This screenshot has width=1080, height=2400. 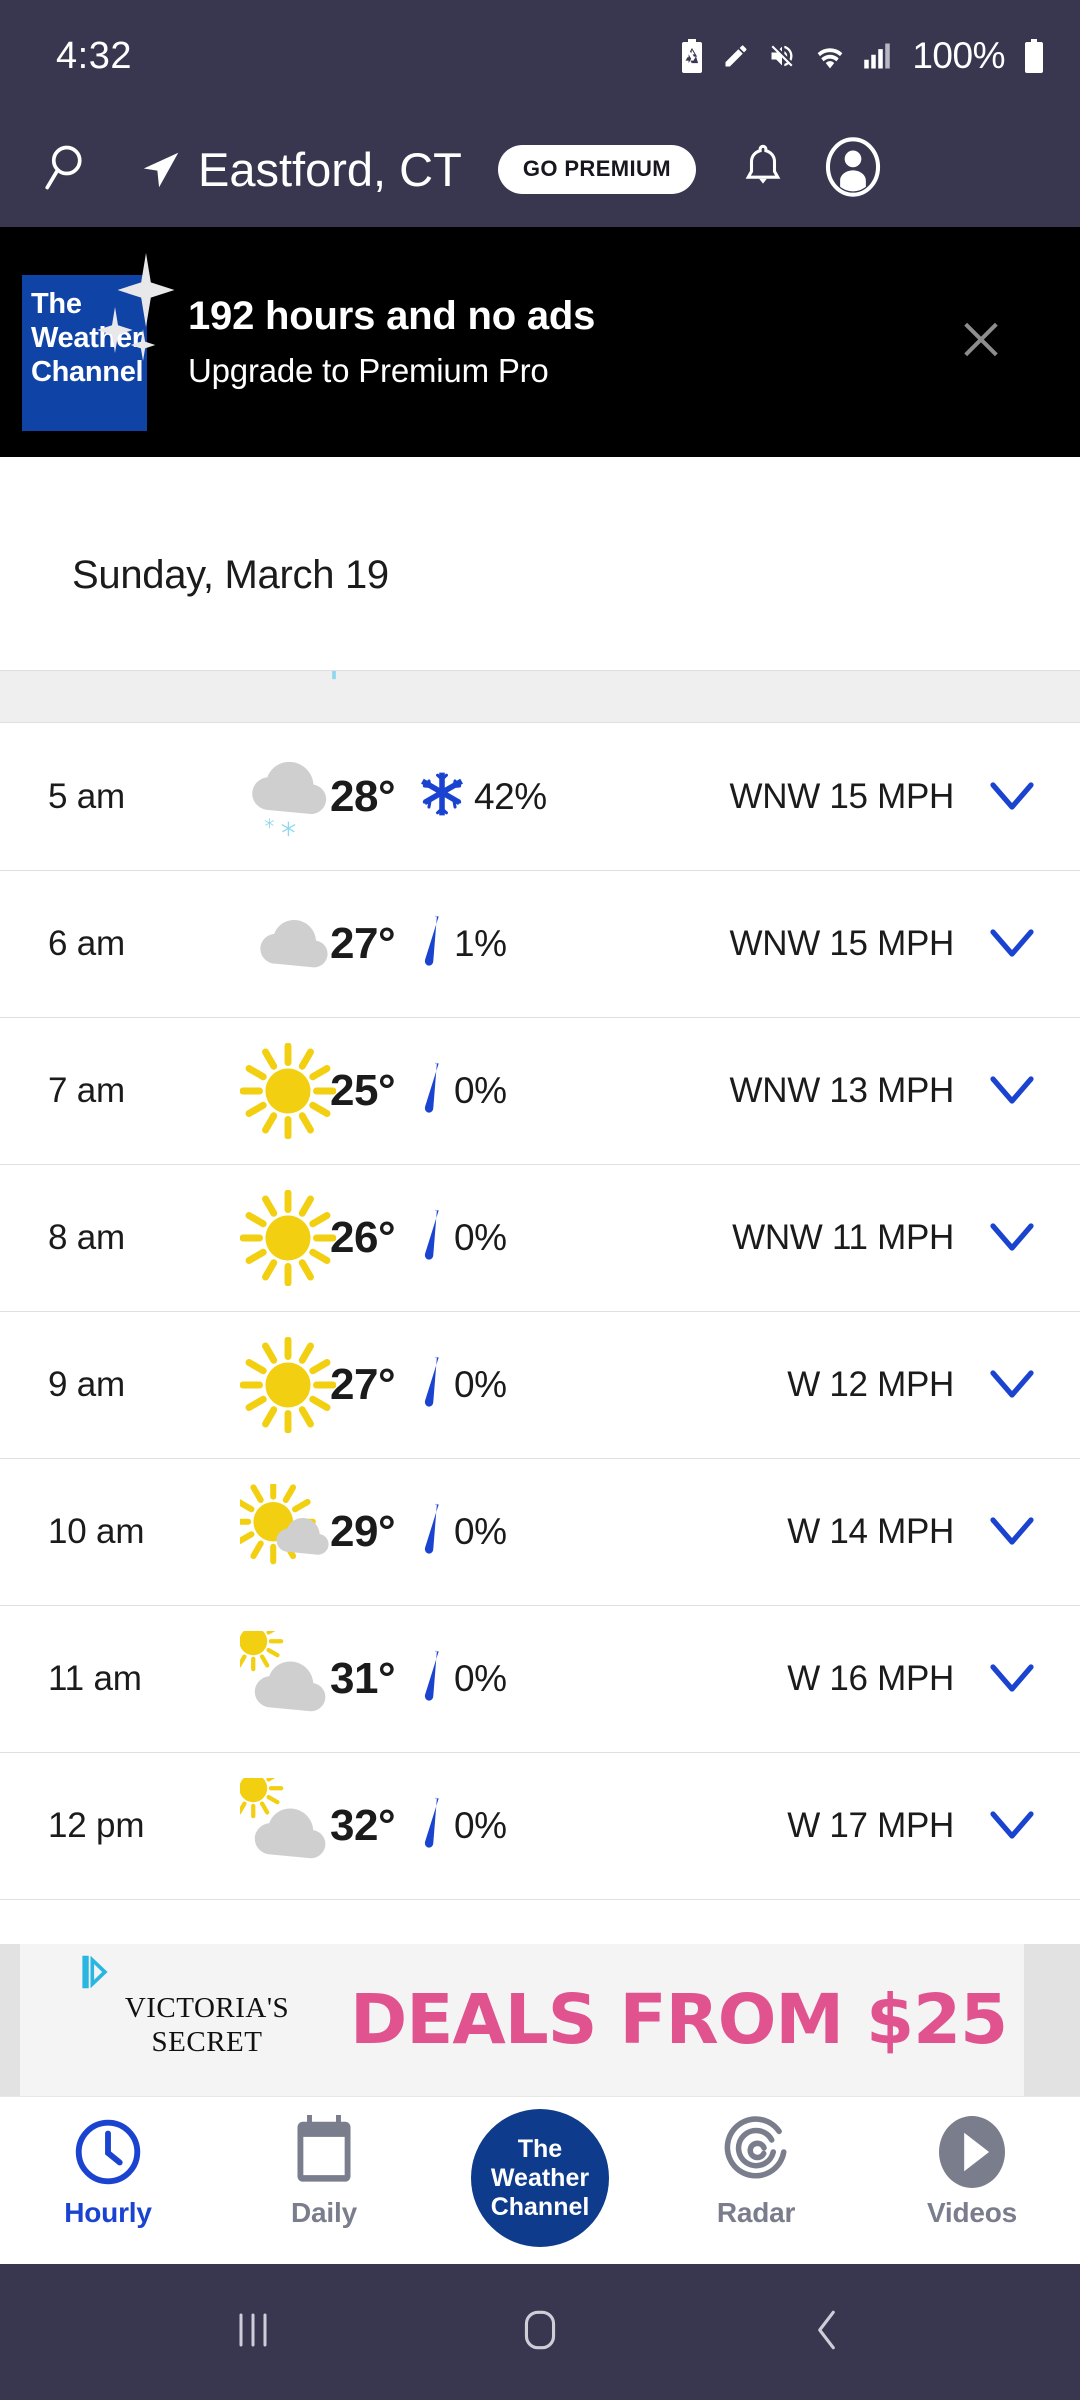 What do you see at coordinates (540, 1679) in the screenshot?
I see `hourly-row: 11 am 31° 0% W 16 MPH` at bounding box center [540, 1679].